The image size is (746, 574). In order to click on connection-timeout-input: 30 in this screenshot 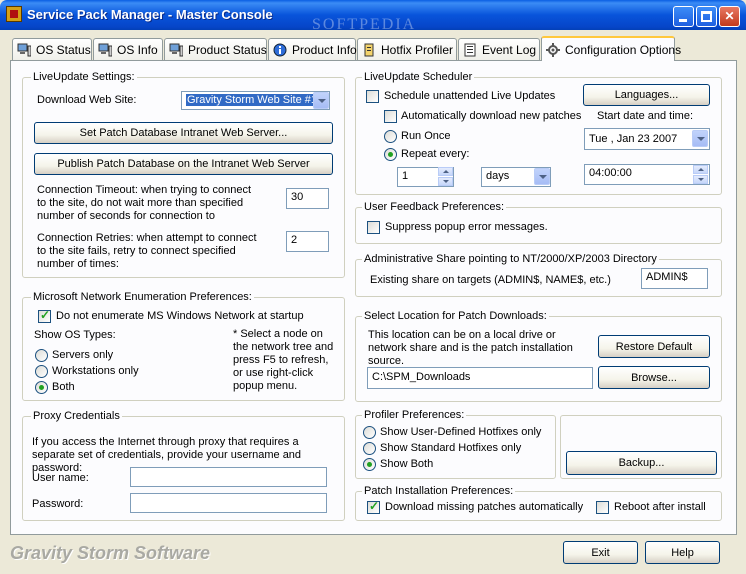, I will do `click(307, 198)`.